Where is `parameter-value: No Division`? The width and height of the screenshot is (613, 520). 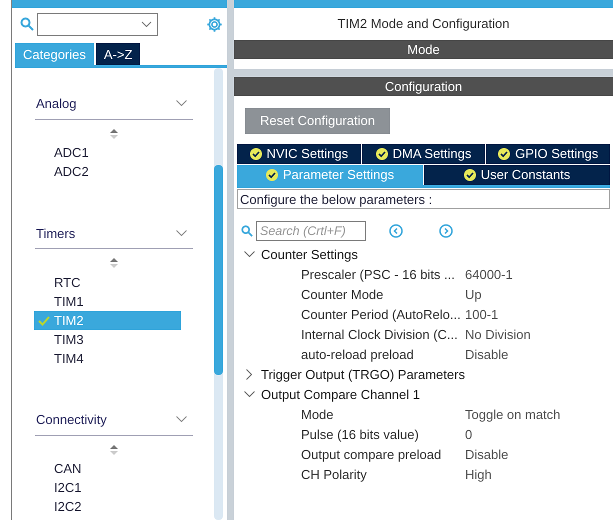
parameter-value: No Division is located at coordinates (498, 334).